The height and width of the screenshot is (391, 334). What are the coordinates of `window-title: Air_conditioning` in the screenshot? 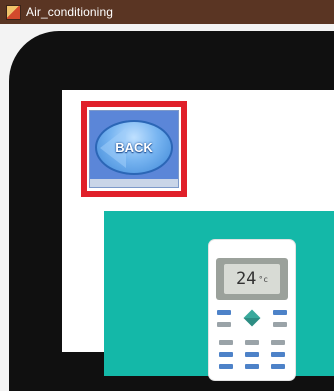 It's located at (69, 12).